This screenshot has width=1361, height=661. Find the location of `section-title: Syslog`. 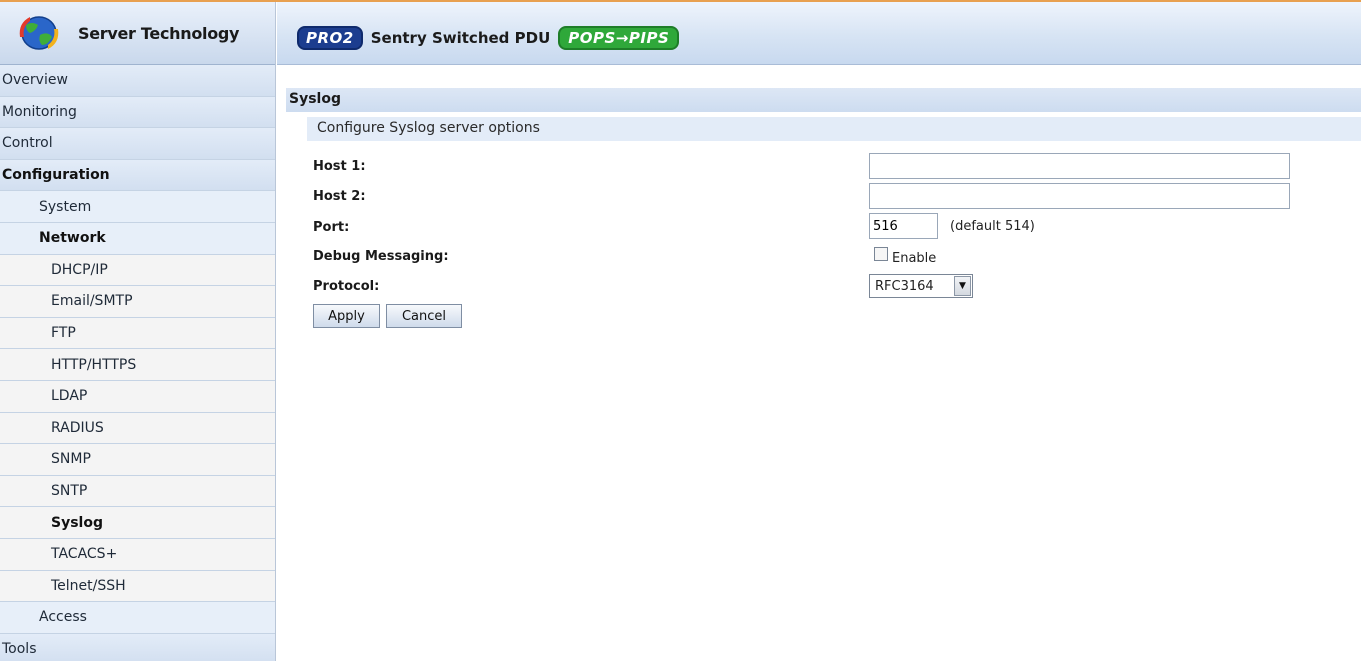

section-title: Syslog is located at coordinates (823, 100).